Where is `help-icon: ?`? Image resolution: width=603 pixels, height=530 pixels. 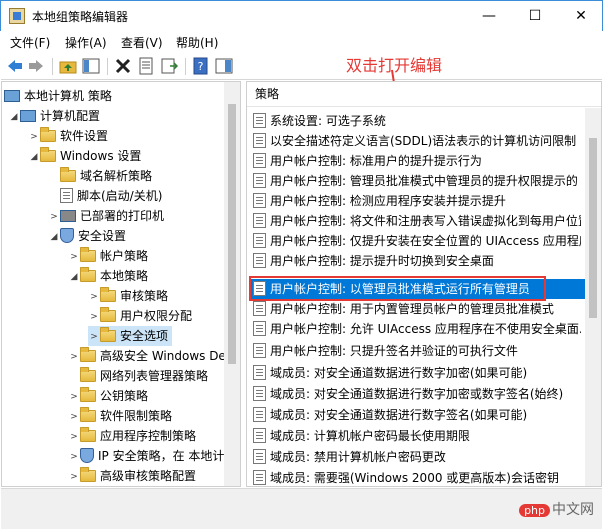 help-icon: ? is located at coordinates (201, 66).